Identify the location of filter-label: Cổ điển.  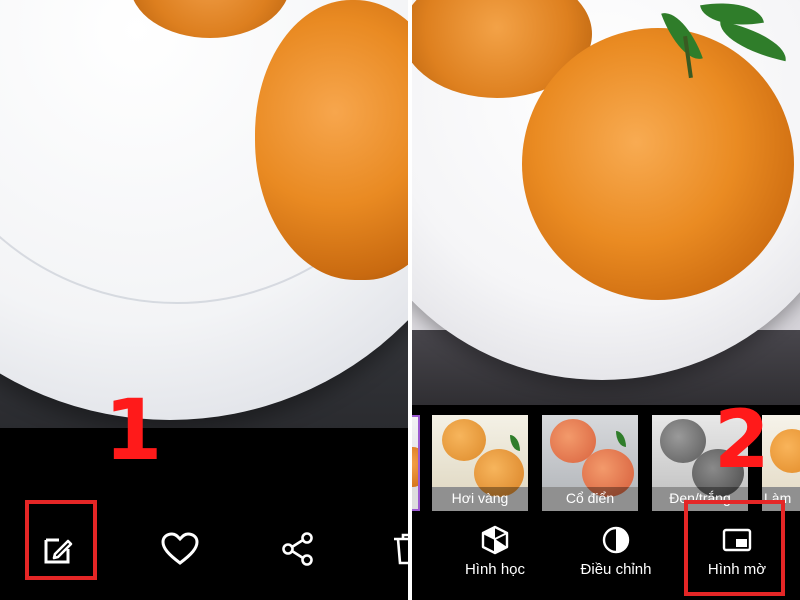
(590, 499).